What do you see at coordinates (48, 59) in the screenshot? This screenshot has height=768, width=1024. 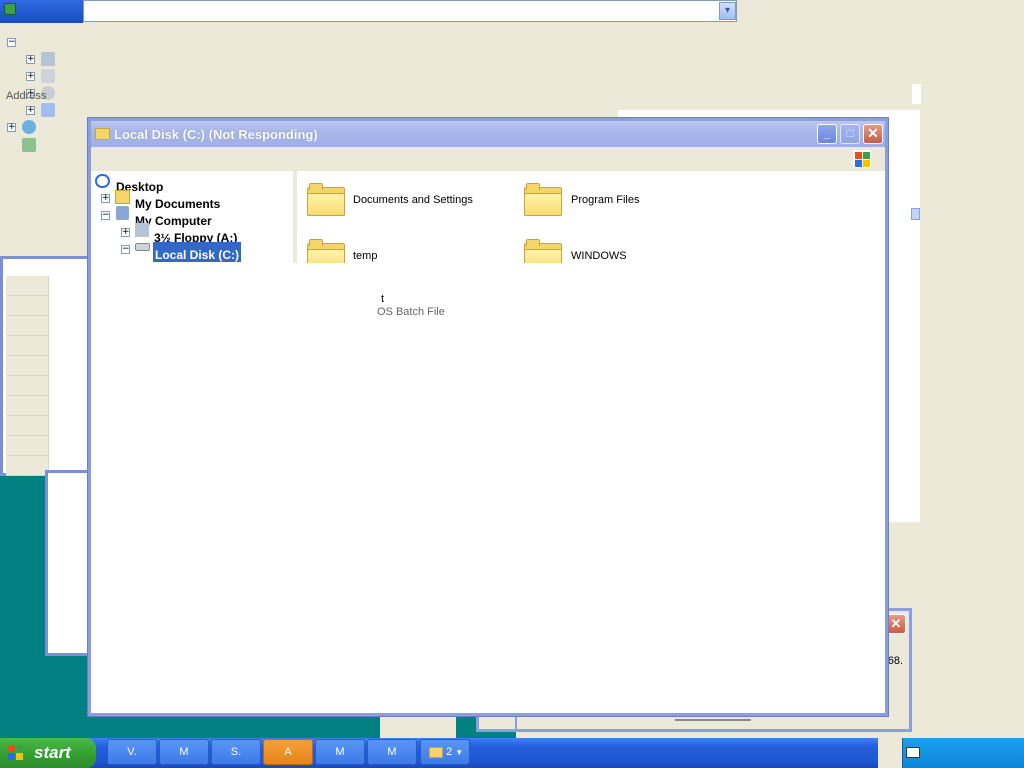 I see `computer-icon` at bounding box center [48, 59].